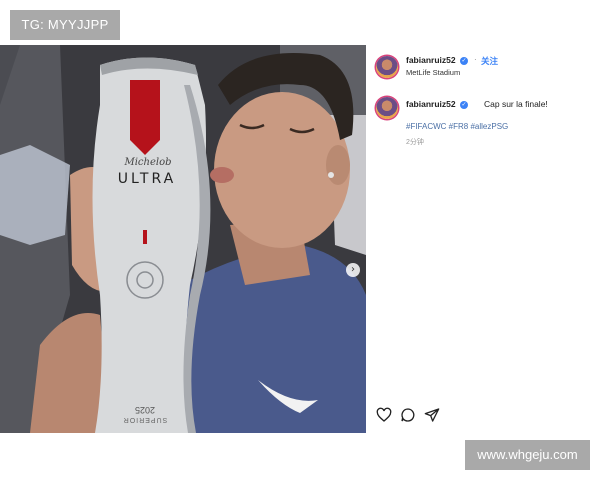 This screenshot has height=480, width=600. What do you see at coordinates (387, 67) in the screenshot?
I see `avatar` at bounding box center [387, 67].